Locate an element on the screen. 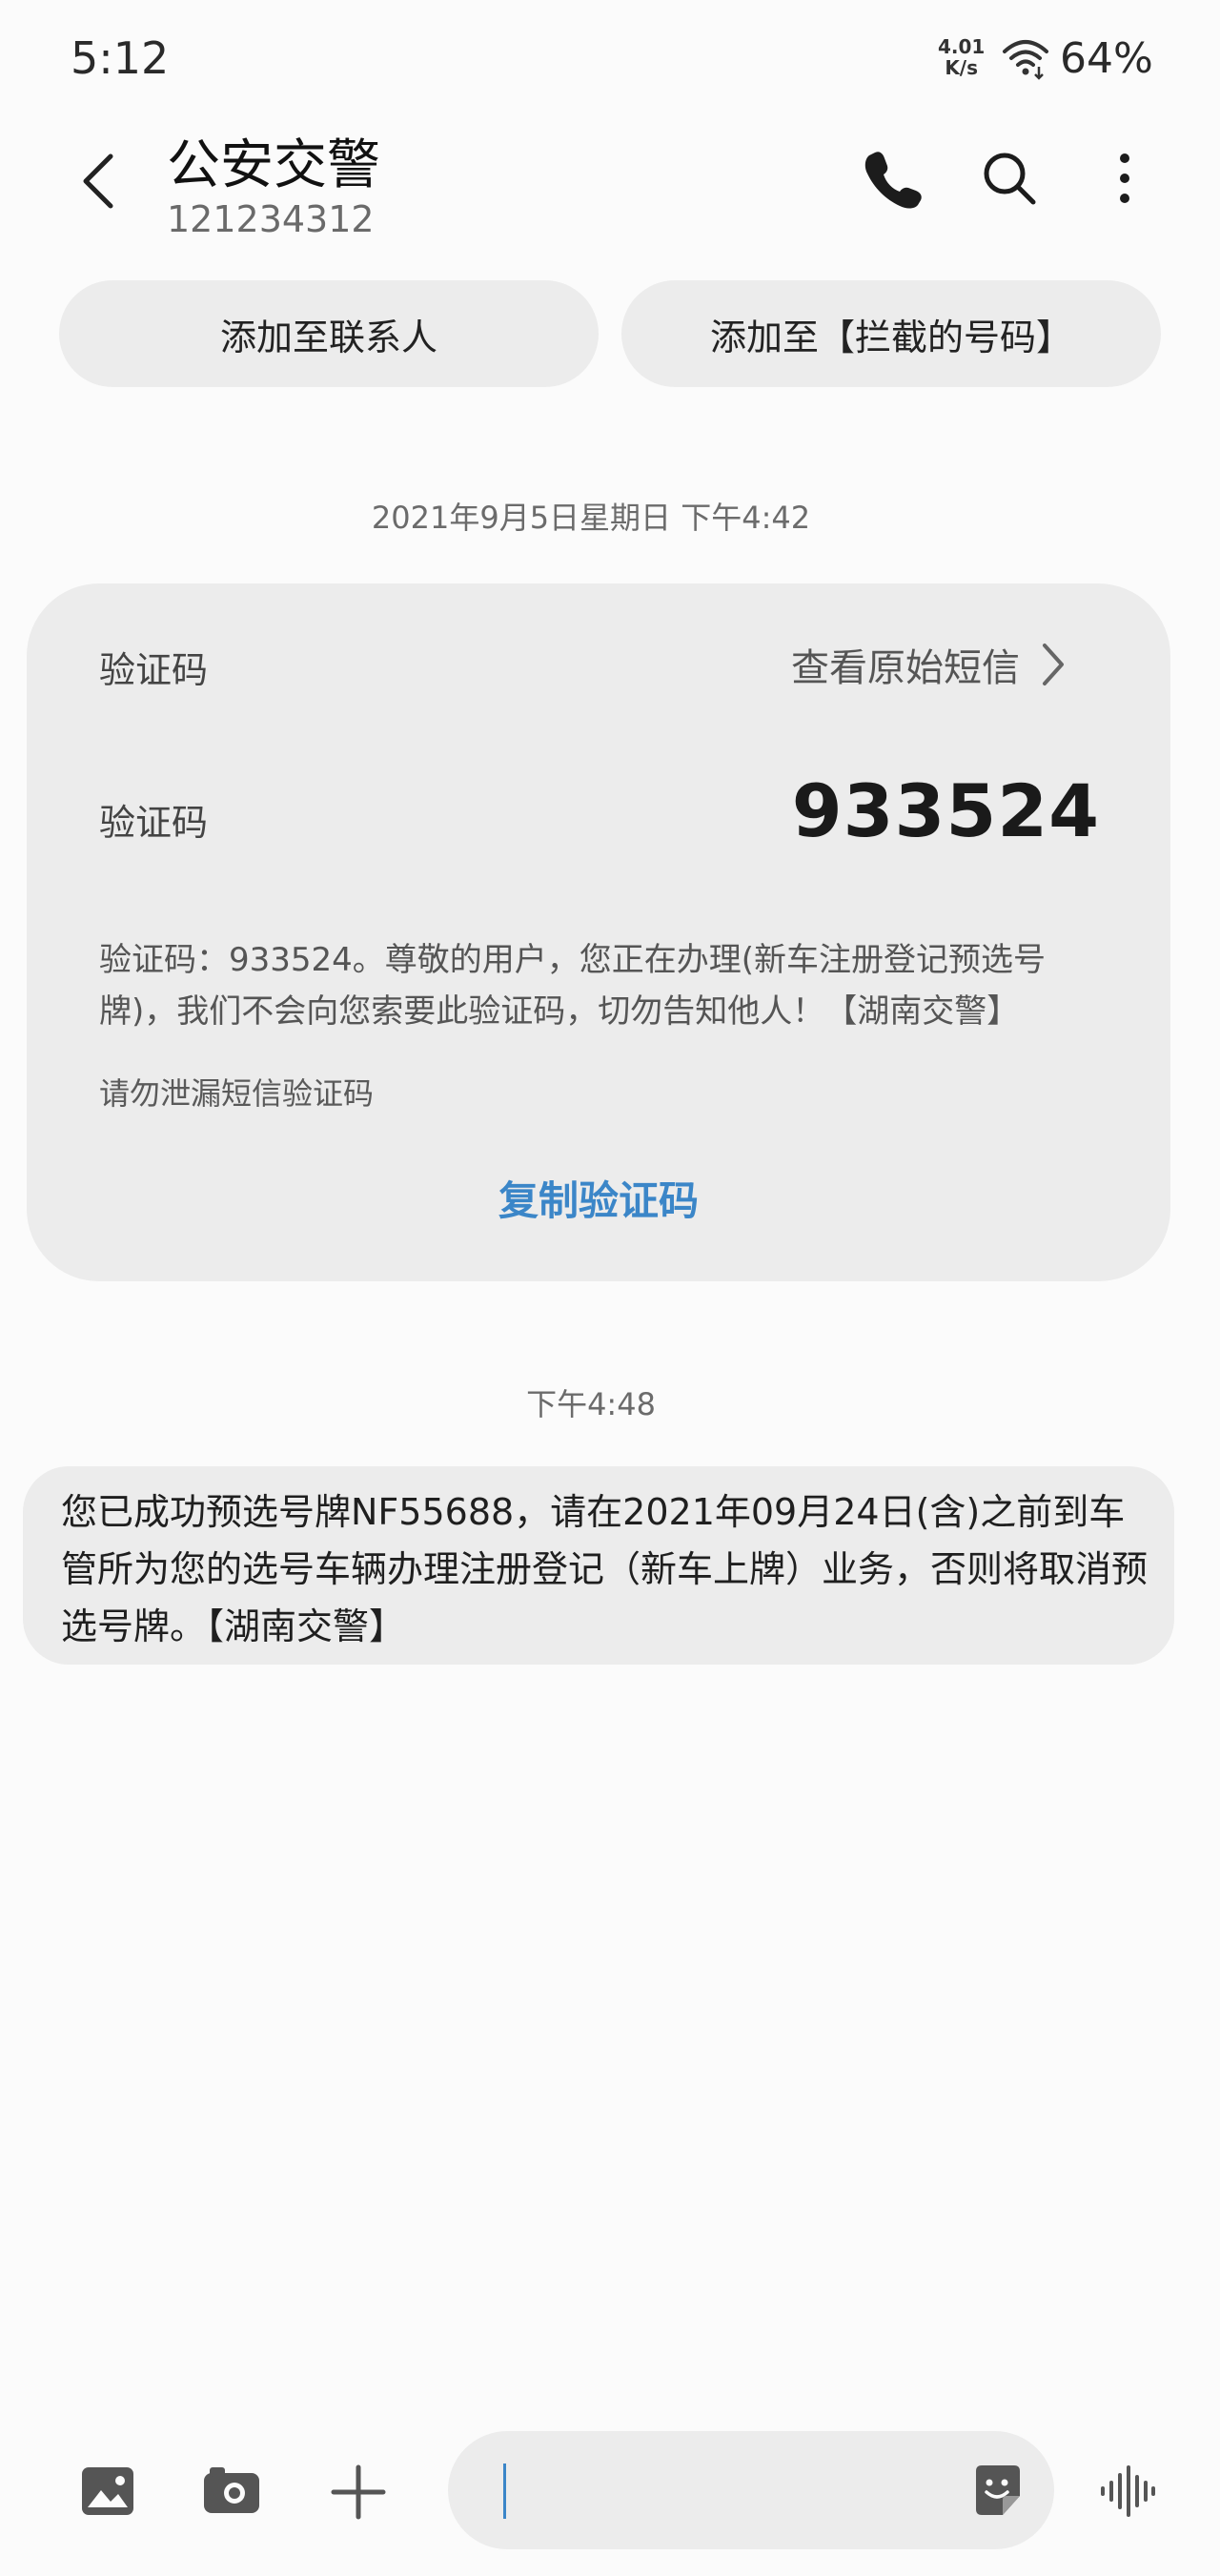 Image resolution: width=1220 pixels, height=2576 pixels. add-attachment-button is located at coordinates (359, 2492).